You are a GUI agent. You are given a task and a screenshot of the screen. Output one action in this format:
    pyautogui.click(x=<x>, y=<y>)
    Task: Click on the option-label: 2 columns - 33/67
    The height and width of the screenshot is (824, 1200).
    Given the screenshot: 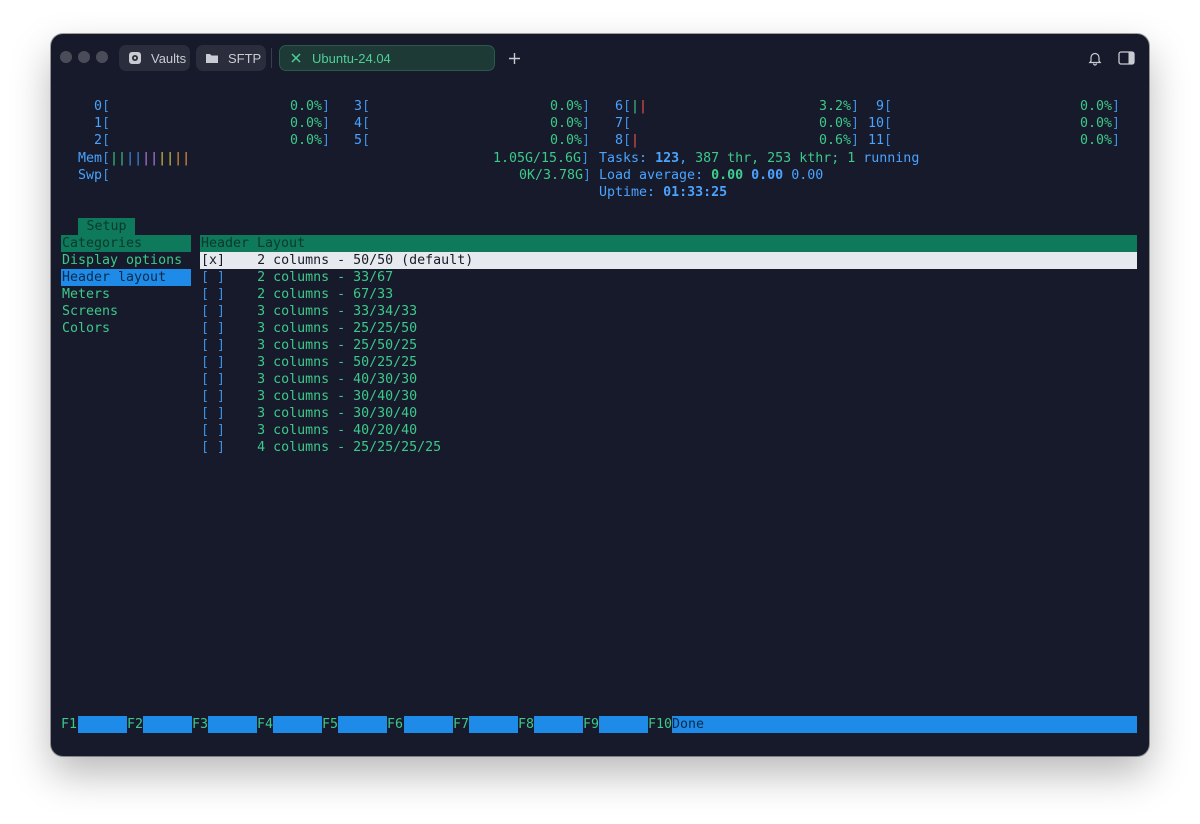 What is the action you would take?
    pyautogui.click(x=325, y=277)
    